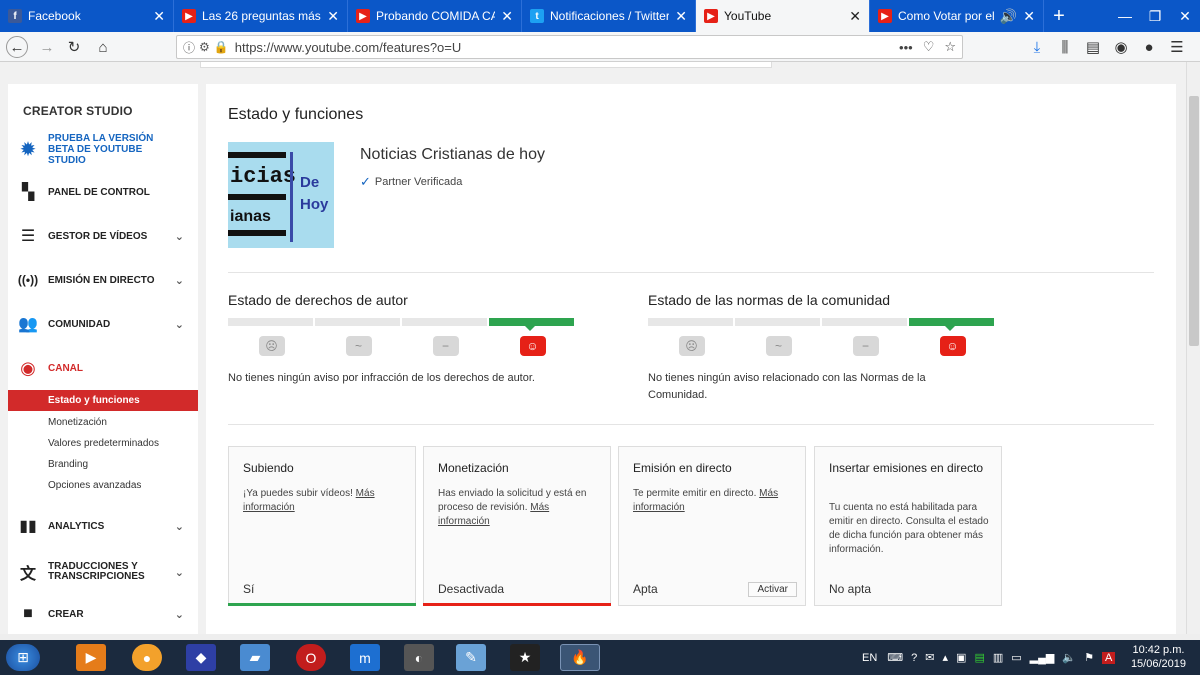 This screenshot has width=1200, height=675. What do you see at coordinates (103, 443) in the screenshot?
I see `sidebar-sub-defaults: Valores predeterminados` at bounding box center [103, 443].